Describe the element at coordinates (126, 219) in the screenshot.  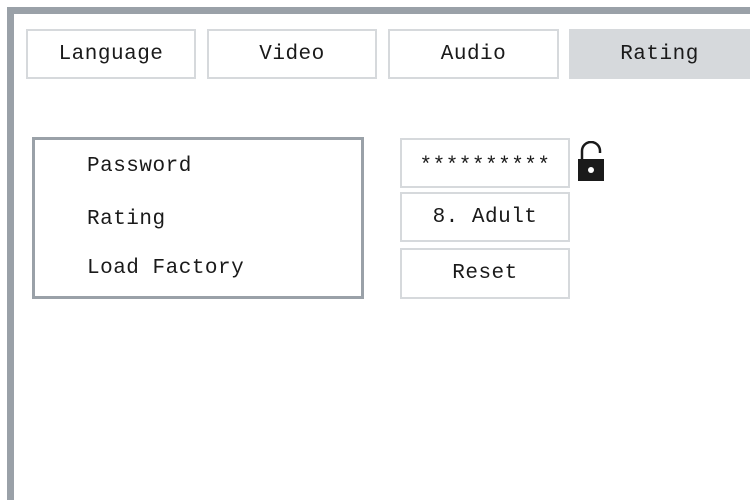
I see `menu-item-rating: Rating` at that location.